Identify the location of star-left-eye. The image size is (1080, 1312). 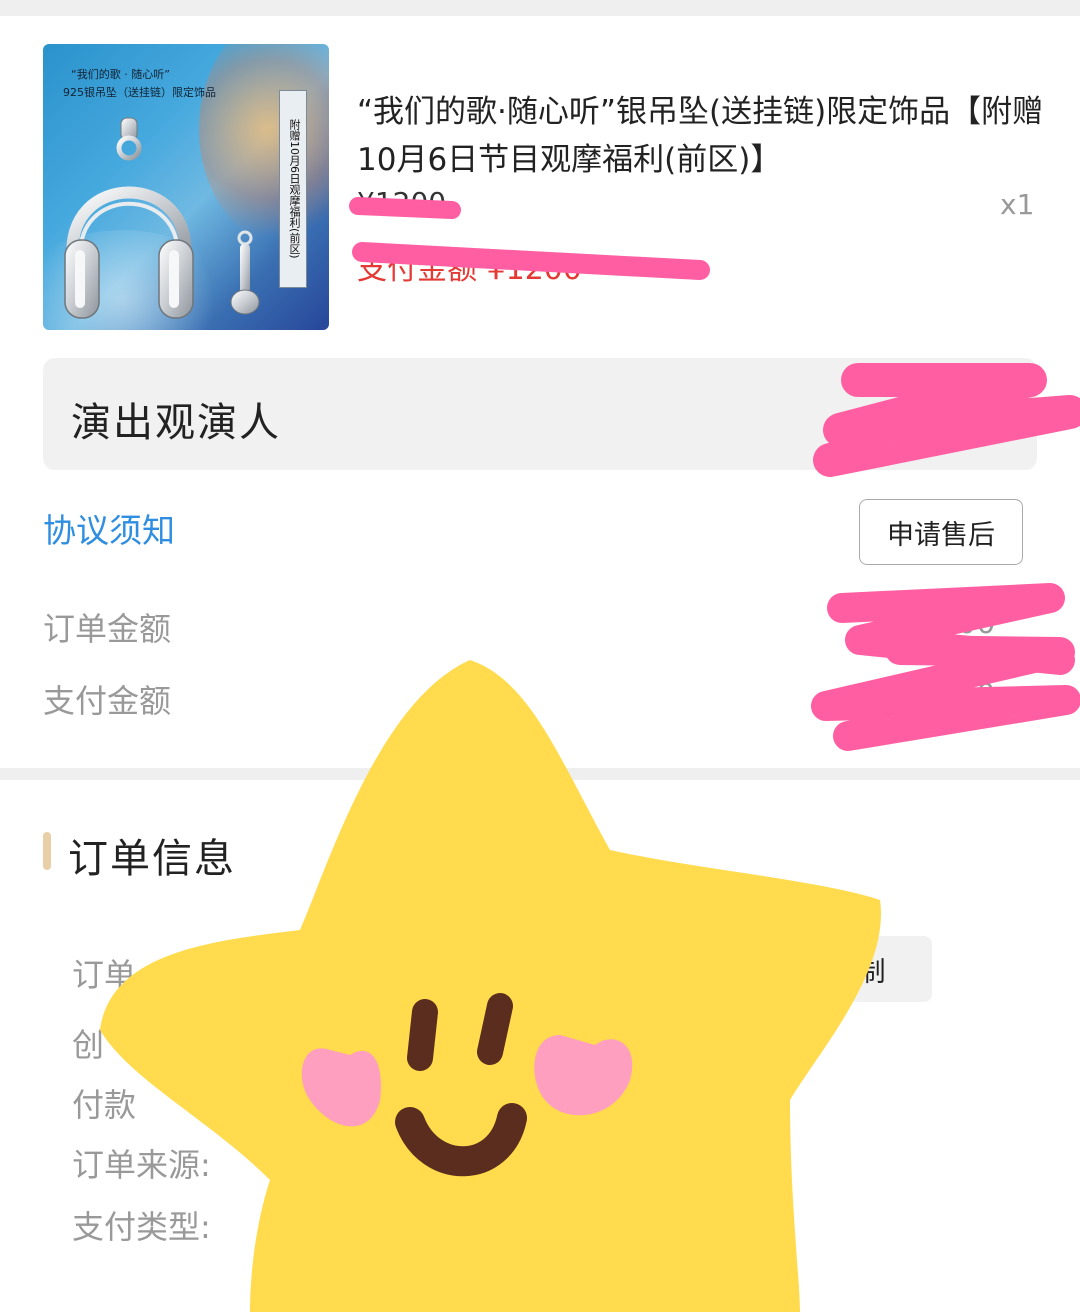
(422, 1035).